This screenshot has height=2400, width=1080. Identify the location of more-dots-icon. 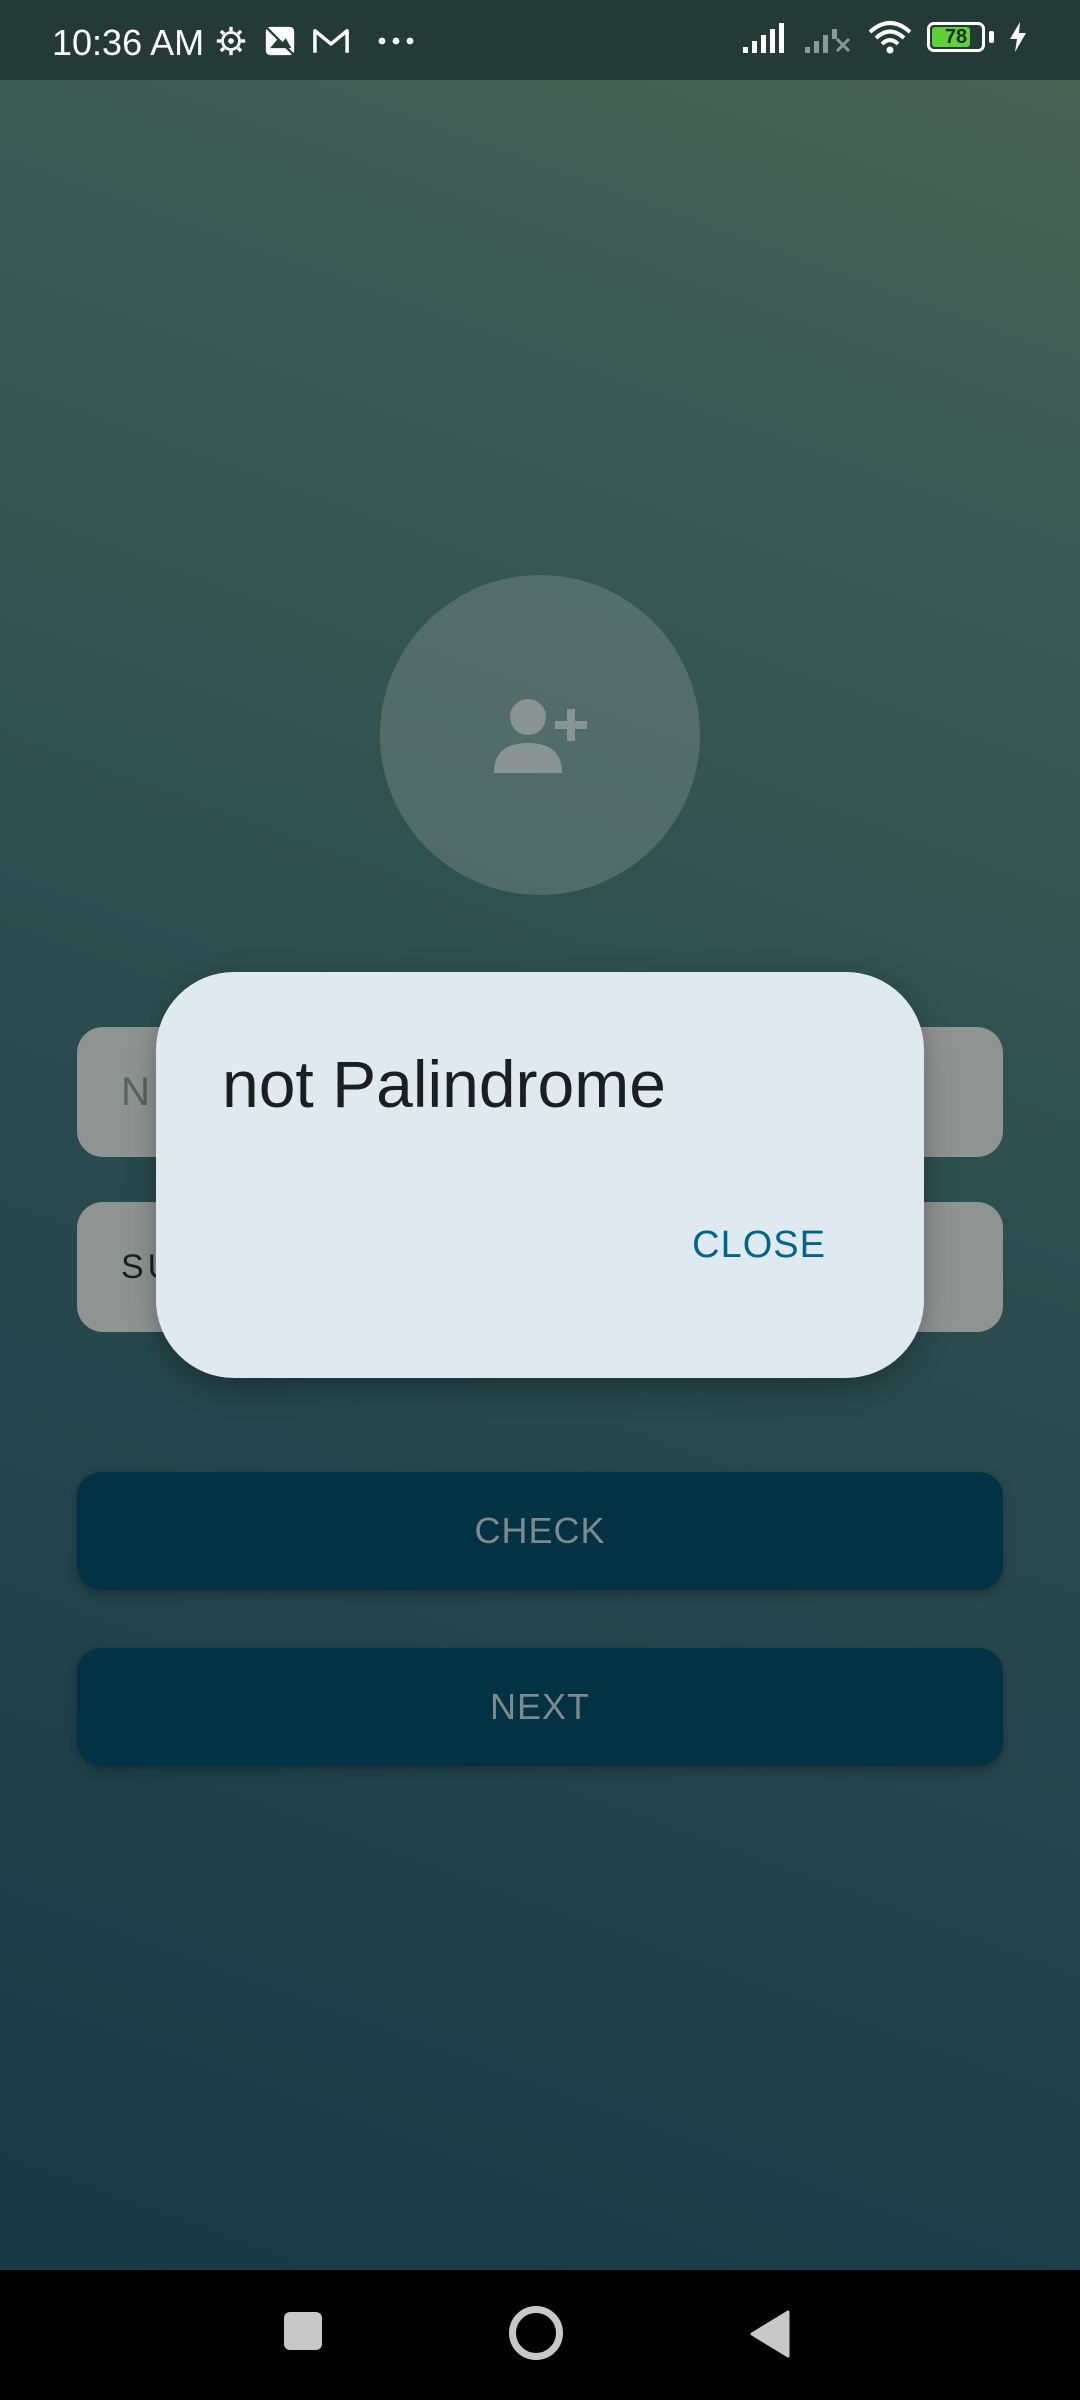
(396, 41).